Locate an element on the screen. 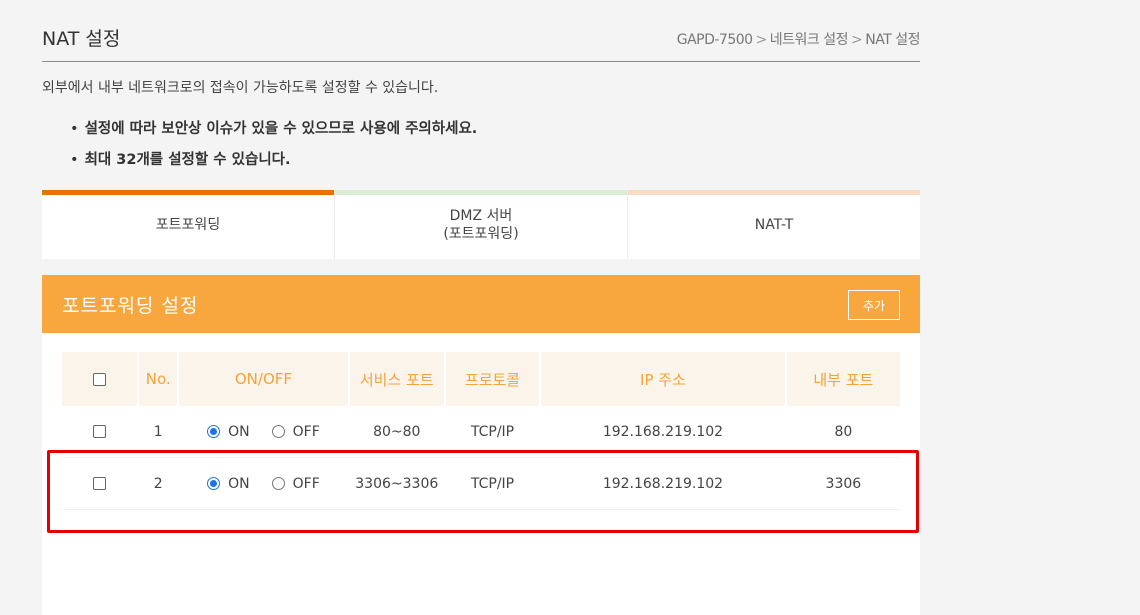 The image size is (1140, 615). tab-nat-t: NAT-T is located at coordinates (774, 224).